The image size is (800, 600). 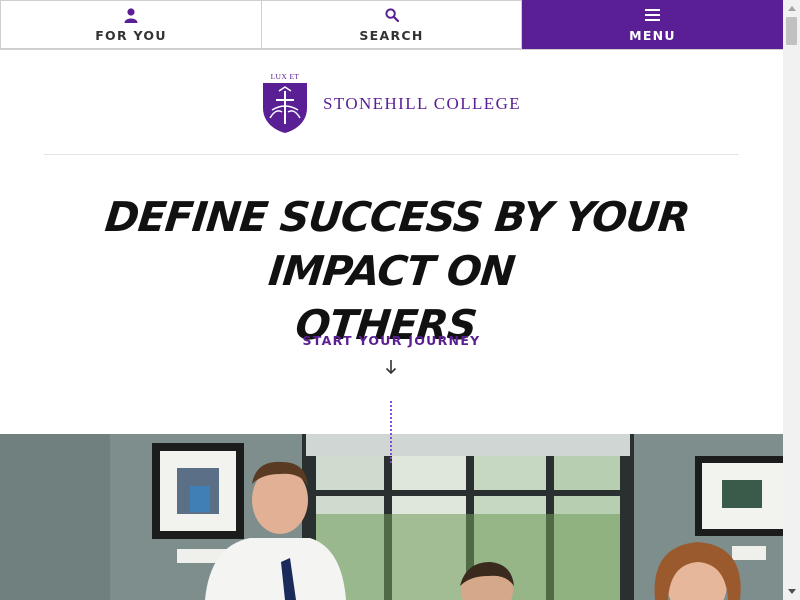 I want to click on arrow-down-icon, so click(x=391, y=367).